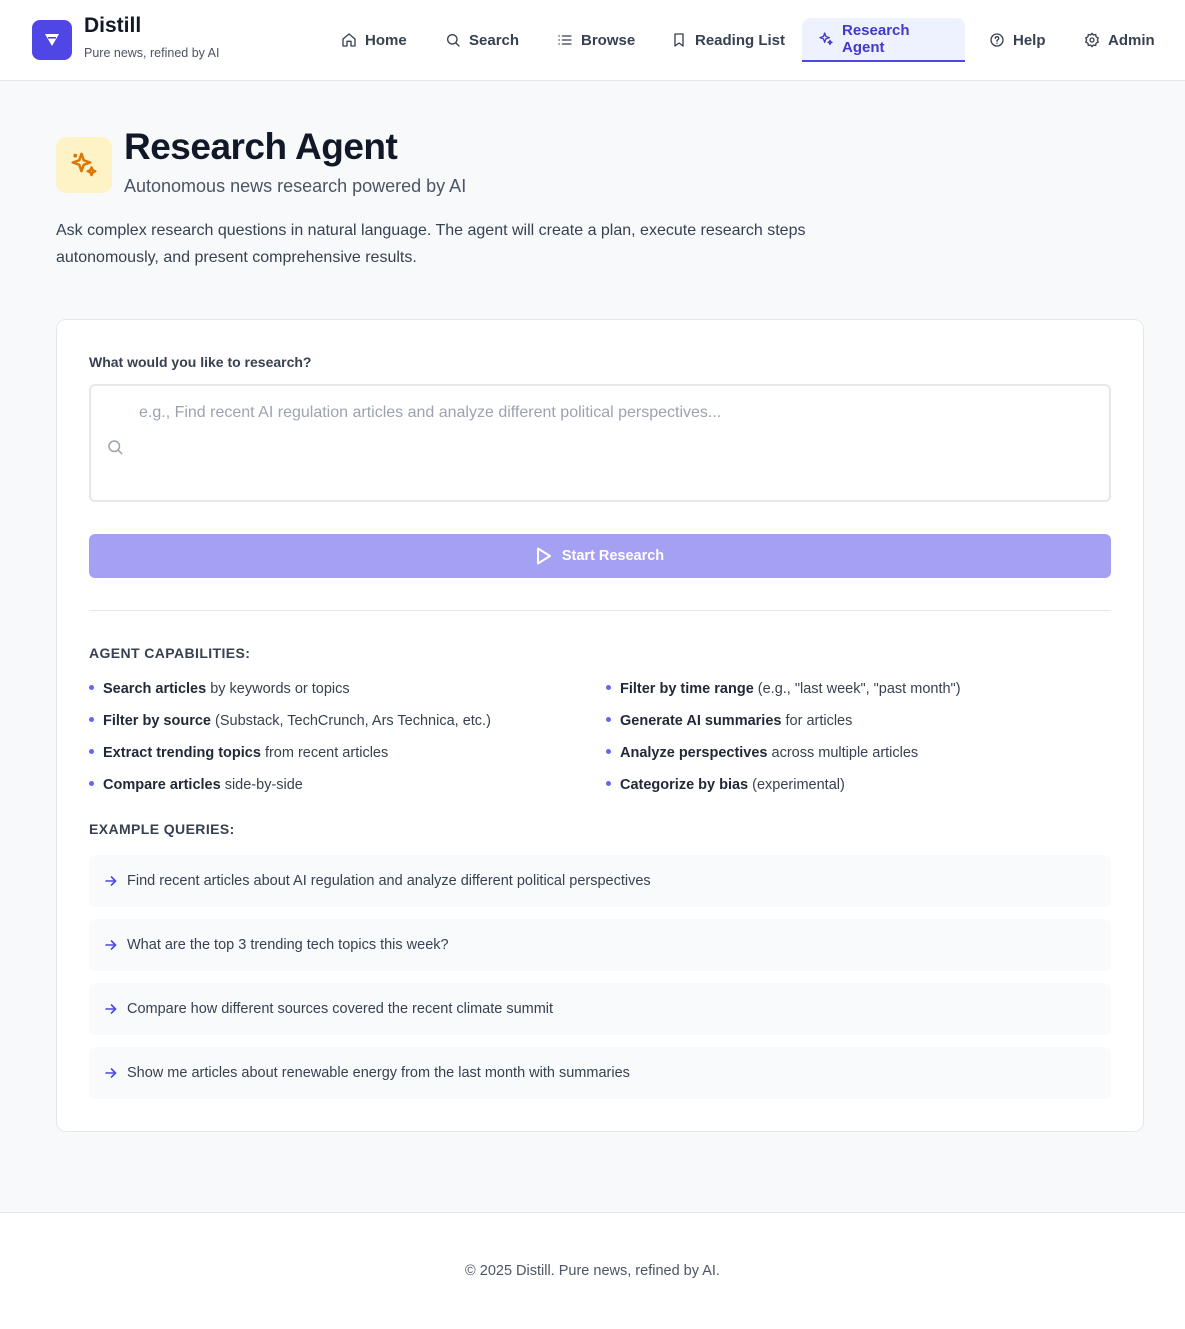 The image size is (1185, 1329). I want to click on query-box, so click(600, 443).